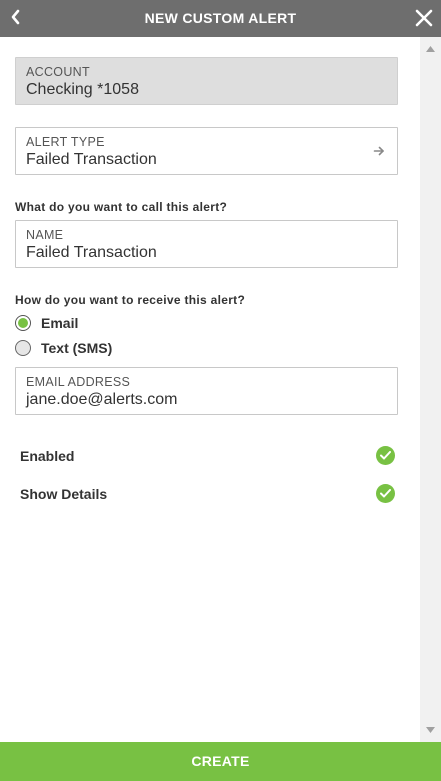  Describe the element at coordinates (430, 730) in the screenshot. I see `scroll-down-icon` at that location.